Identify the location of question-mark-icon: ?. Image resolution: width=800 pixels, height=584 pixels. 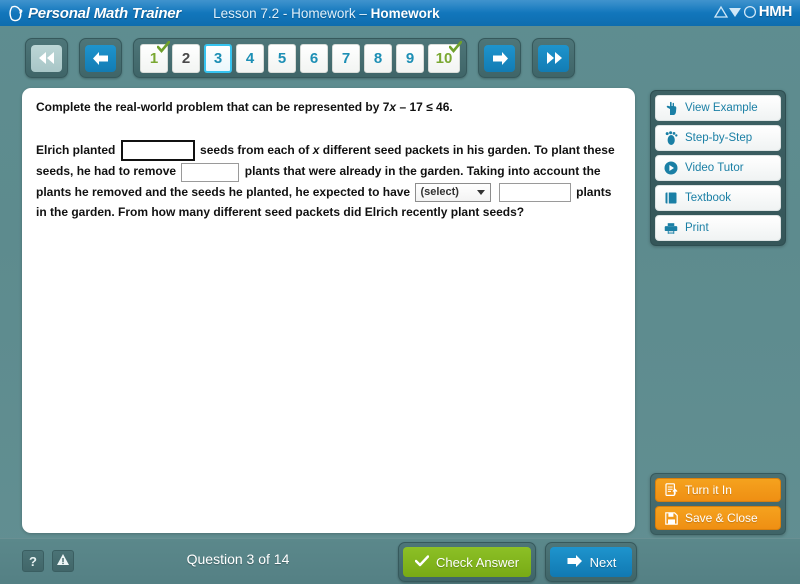
(33, 561).